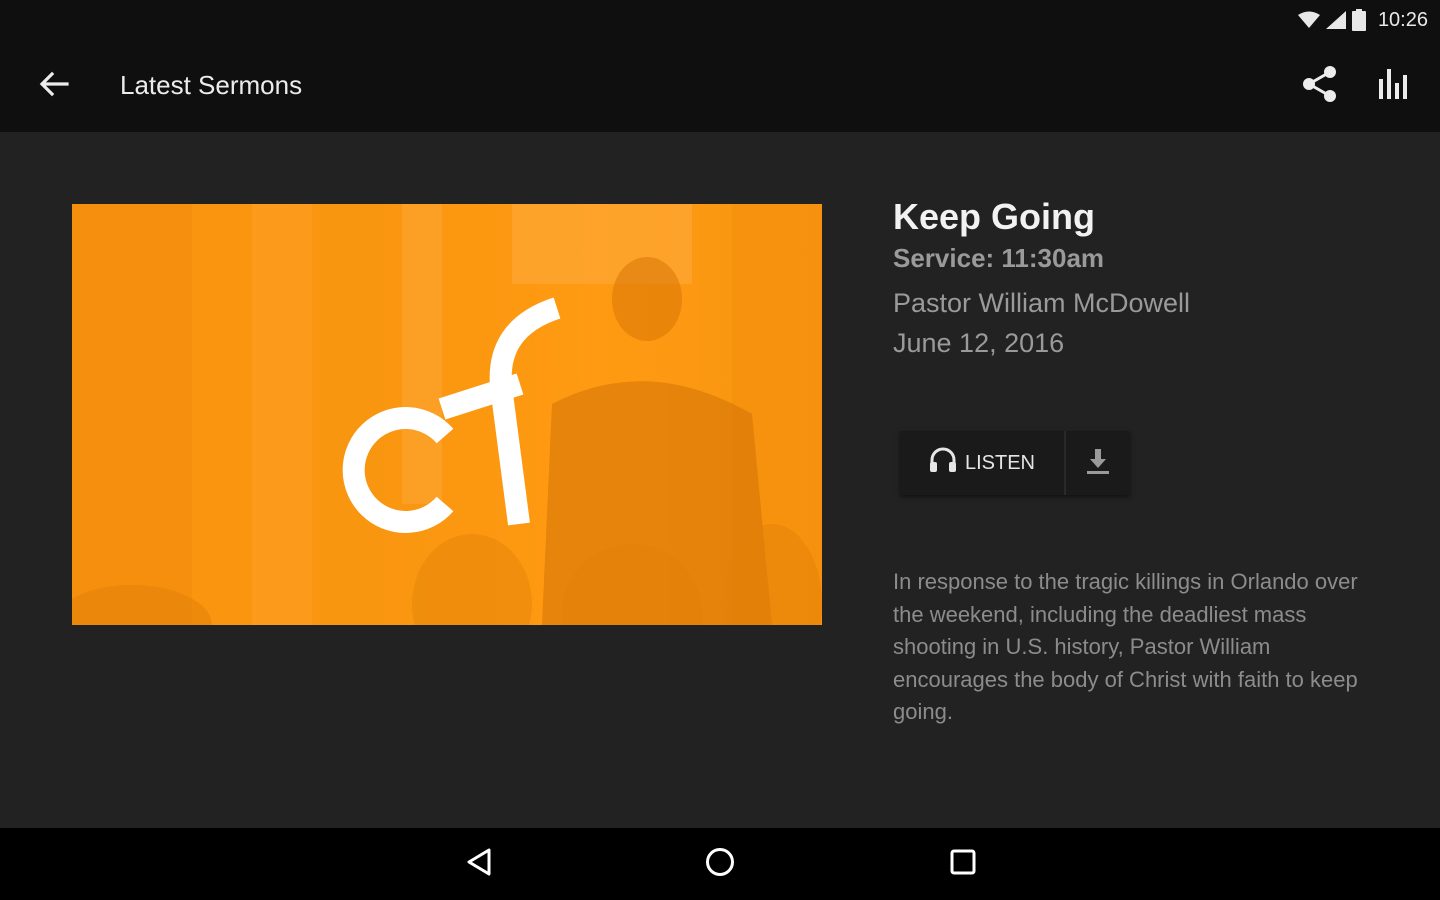 The width and height of the screenshot is (1440, 900). I want to click on download-icon, so click(1098, 463).